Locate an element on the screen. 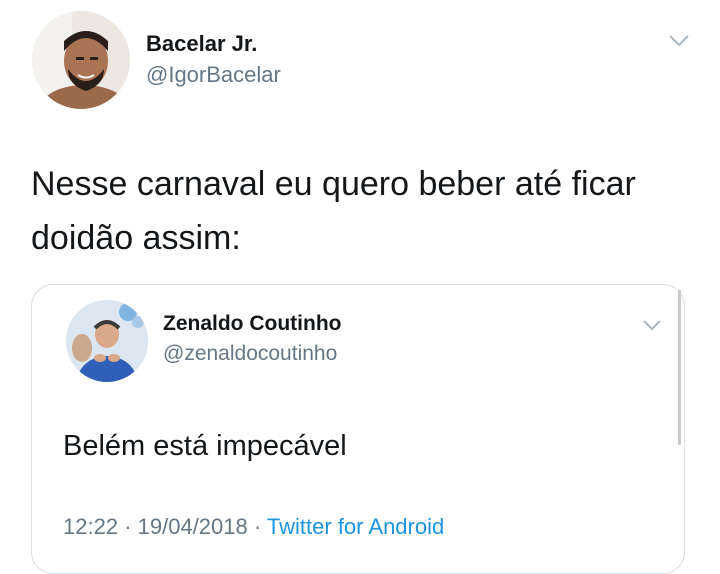 The width and height of the screenshot is (720, 574). quoted-tweet-text: Belém está impecável is located at coordinates (205, 446).